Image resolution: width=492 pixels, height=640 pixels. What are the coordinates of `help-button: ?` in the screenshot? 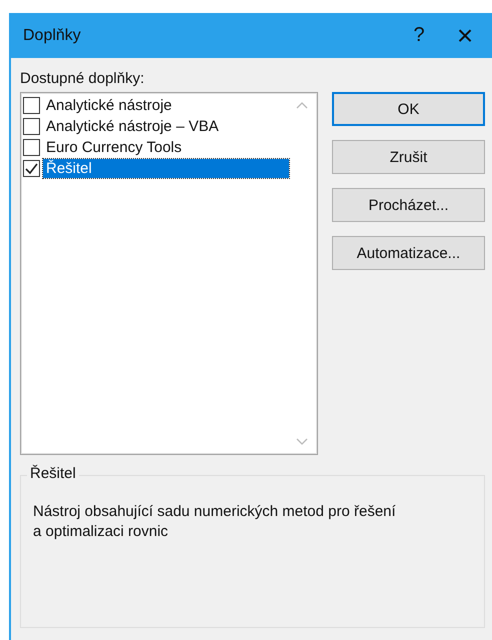 It's located at (419, 35).